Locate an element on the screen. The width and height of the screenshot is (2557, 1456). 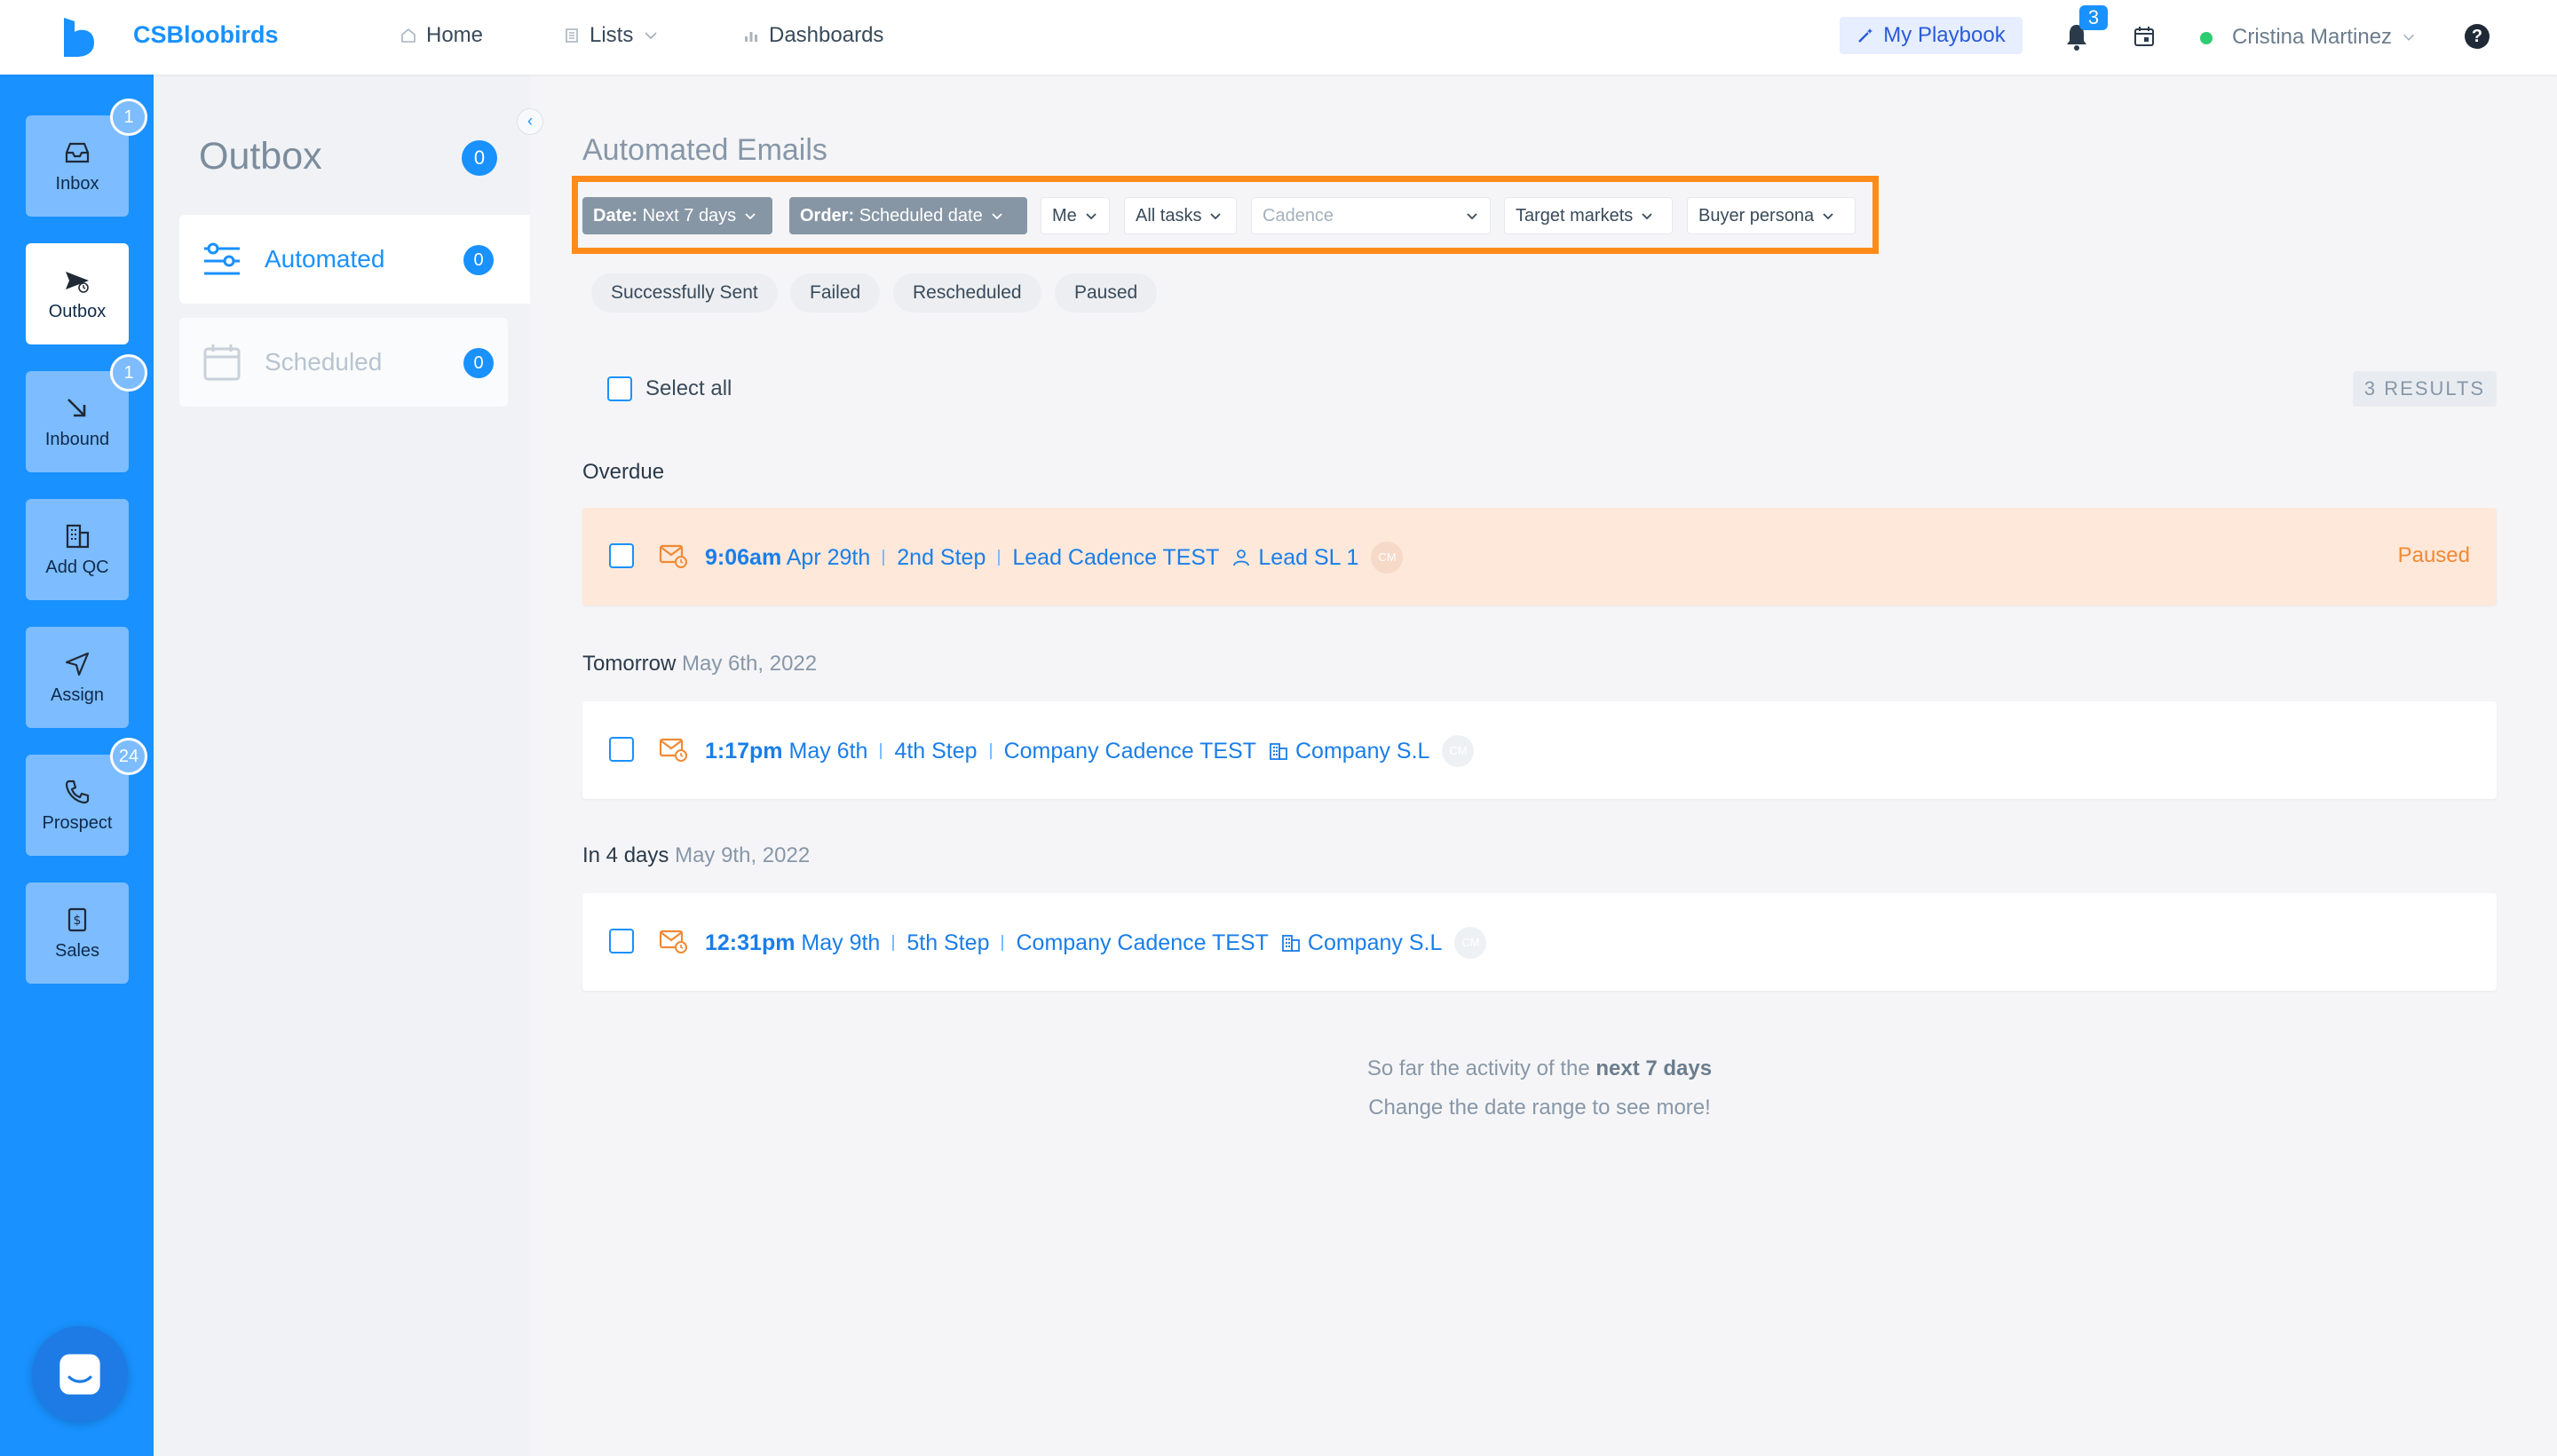
bar-chart-icon is located at coordinates (751, 37).